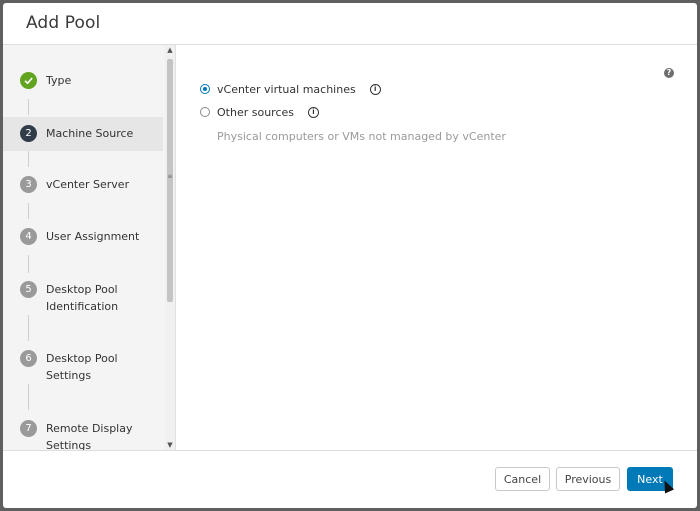 This screenshot has height=511, width=700. Describe the element at coordinates (90, 133) in the screenshot. I see `step-label: Machine Source` at that location.